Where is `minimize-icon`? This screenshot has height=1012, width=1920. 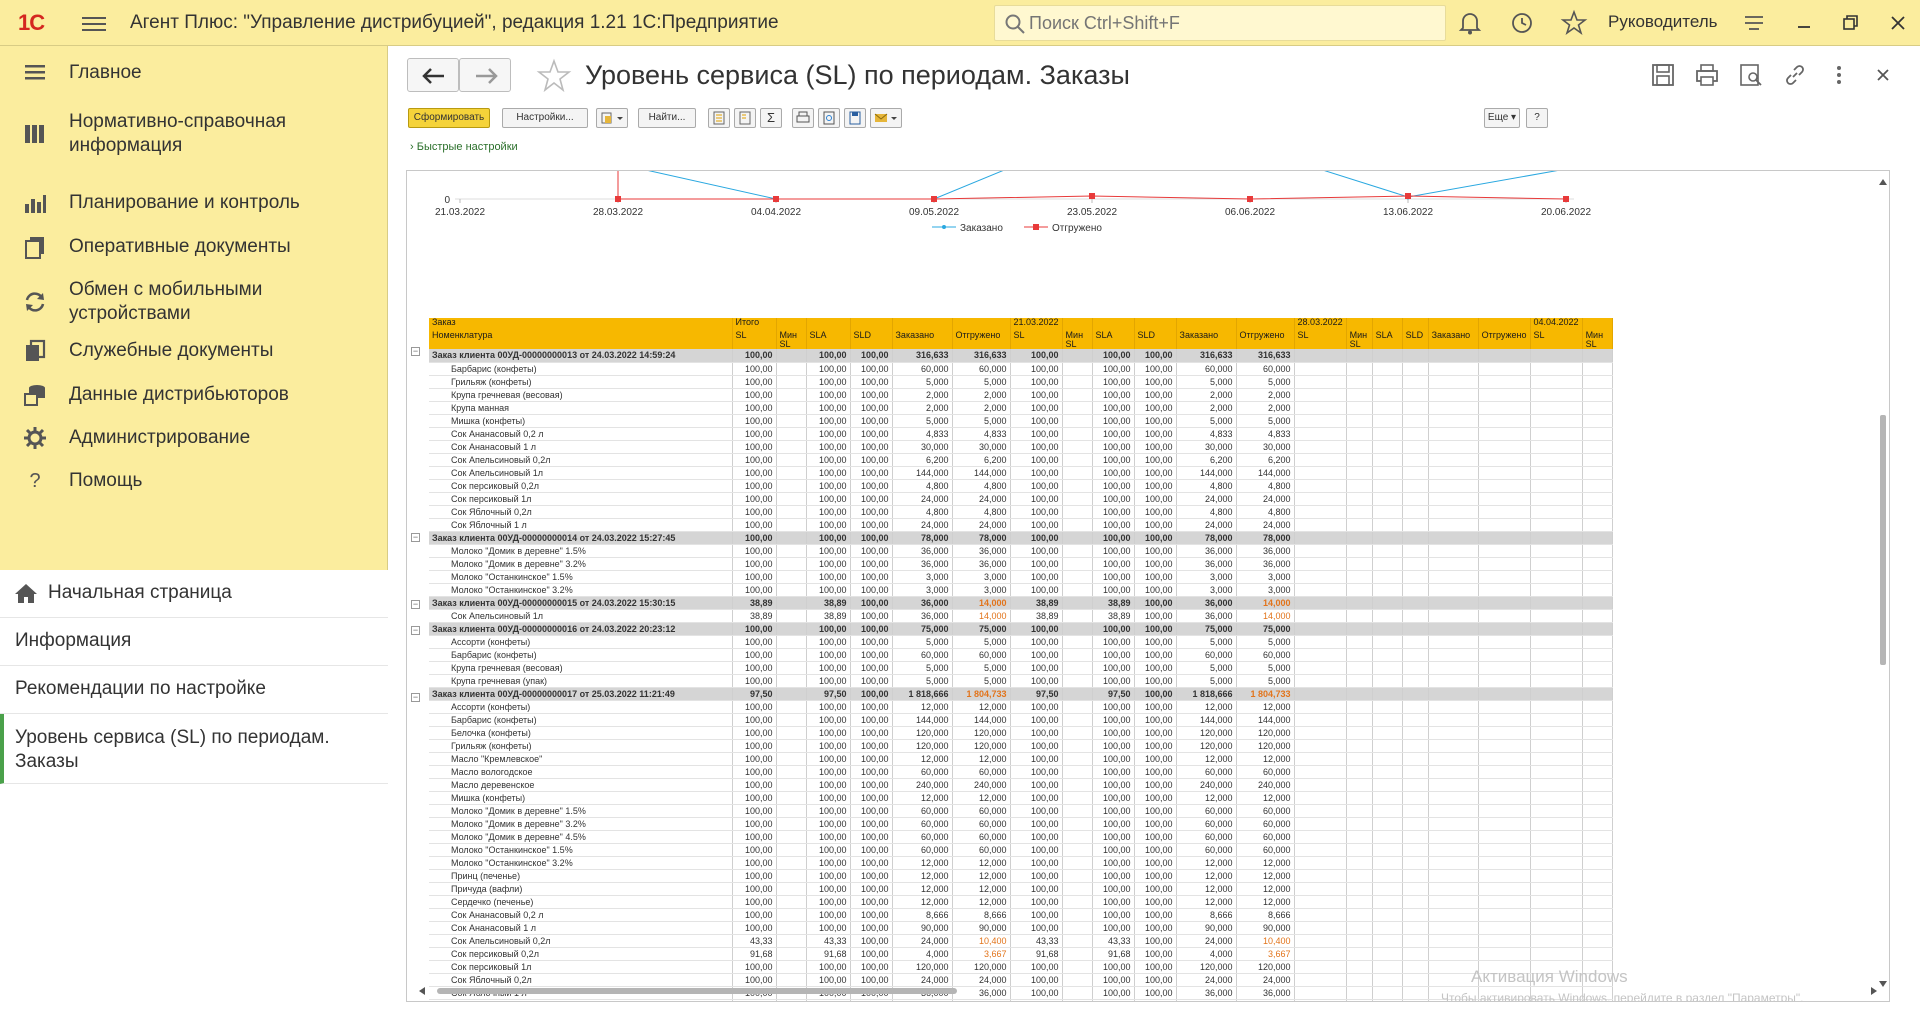 minimize-icon is located at coordinates (1804, 23).